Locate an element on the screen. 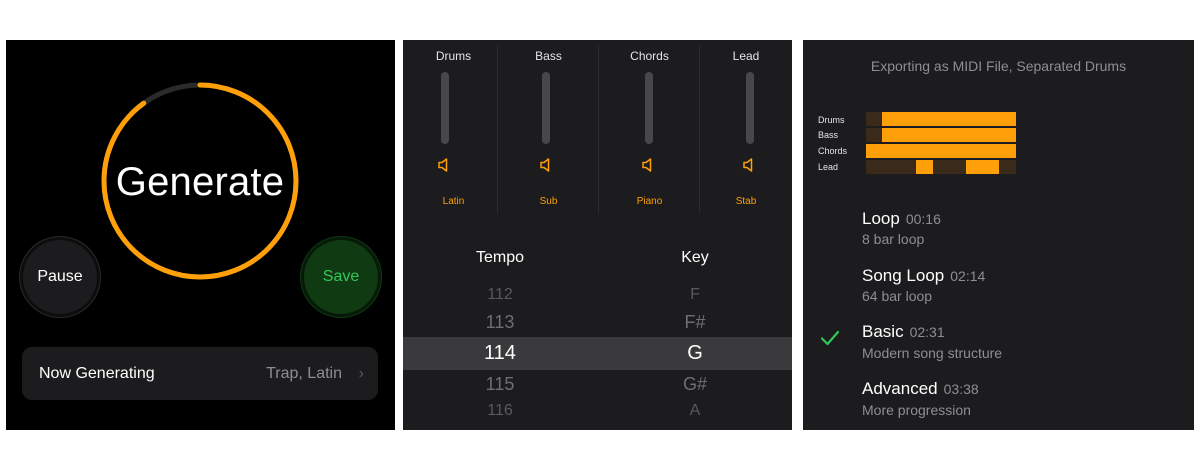 The image size is (1200, 467). lane-label: Drums is located at coordinates (831, 120).